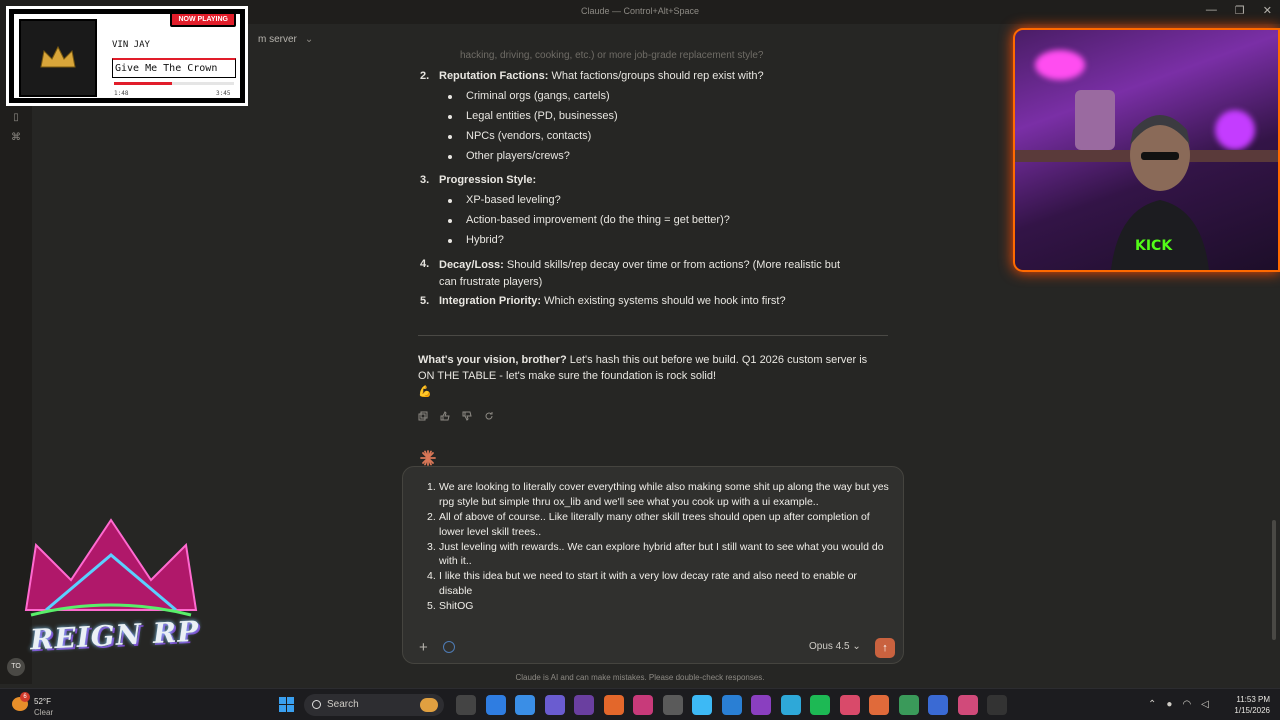 The height and width of the screenshot is (720, 1280). Describe the element at coordinates (488, 180) in the screenshot. I see `item-title: Progression Style:` at that location.